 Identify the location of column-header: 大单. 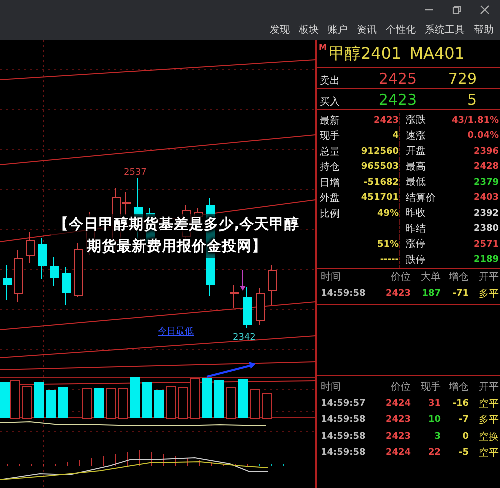
(430, 277).